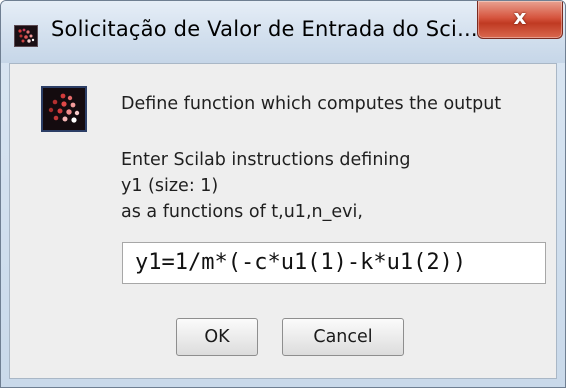 The width and height of the screenshot is (568, 390). I want to click on ok-button: OK, so click(217, 337).